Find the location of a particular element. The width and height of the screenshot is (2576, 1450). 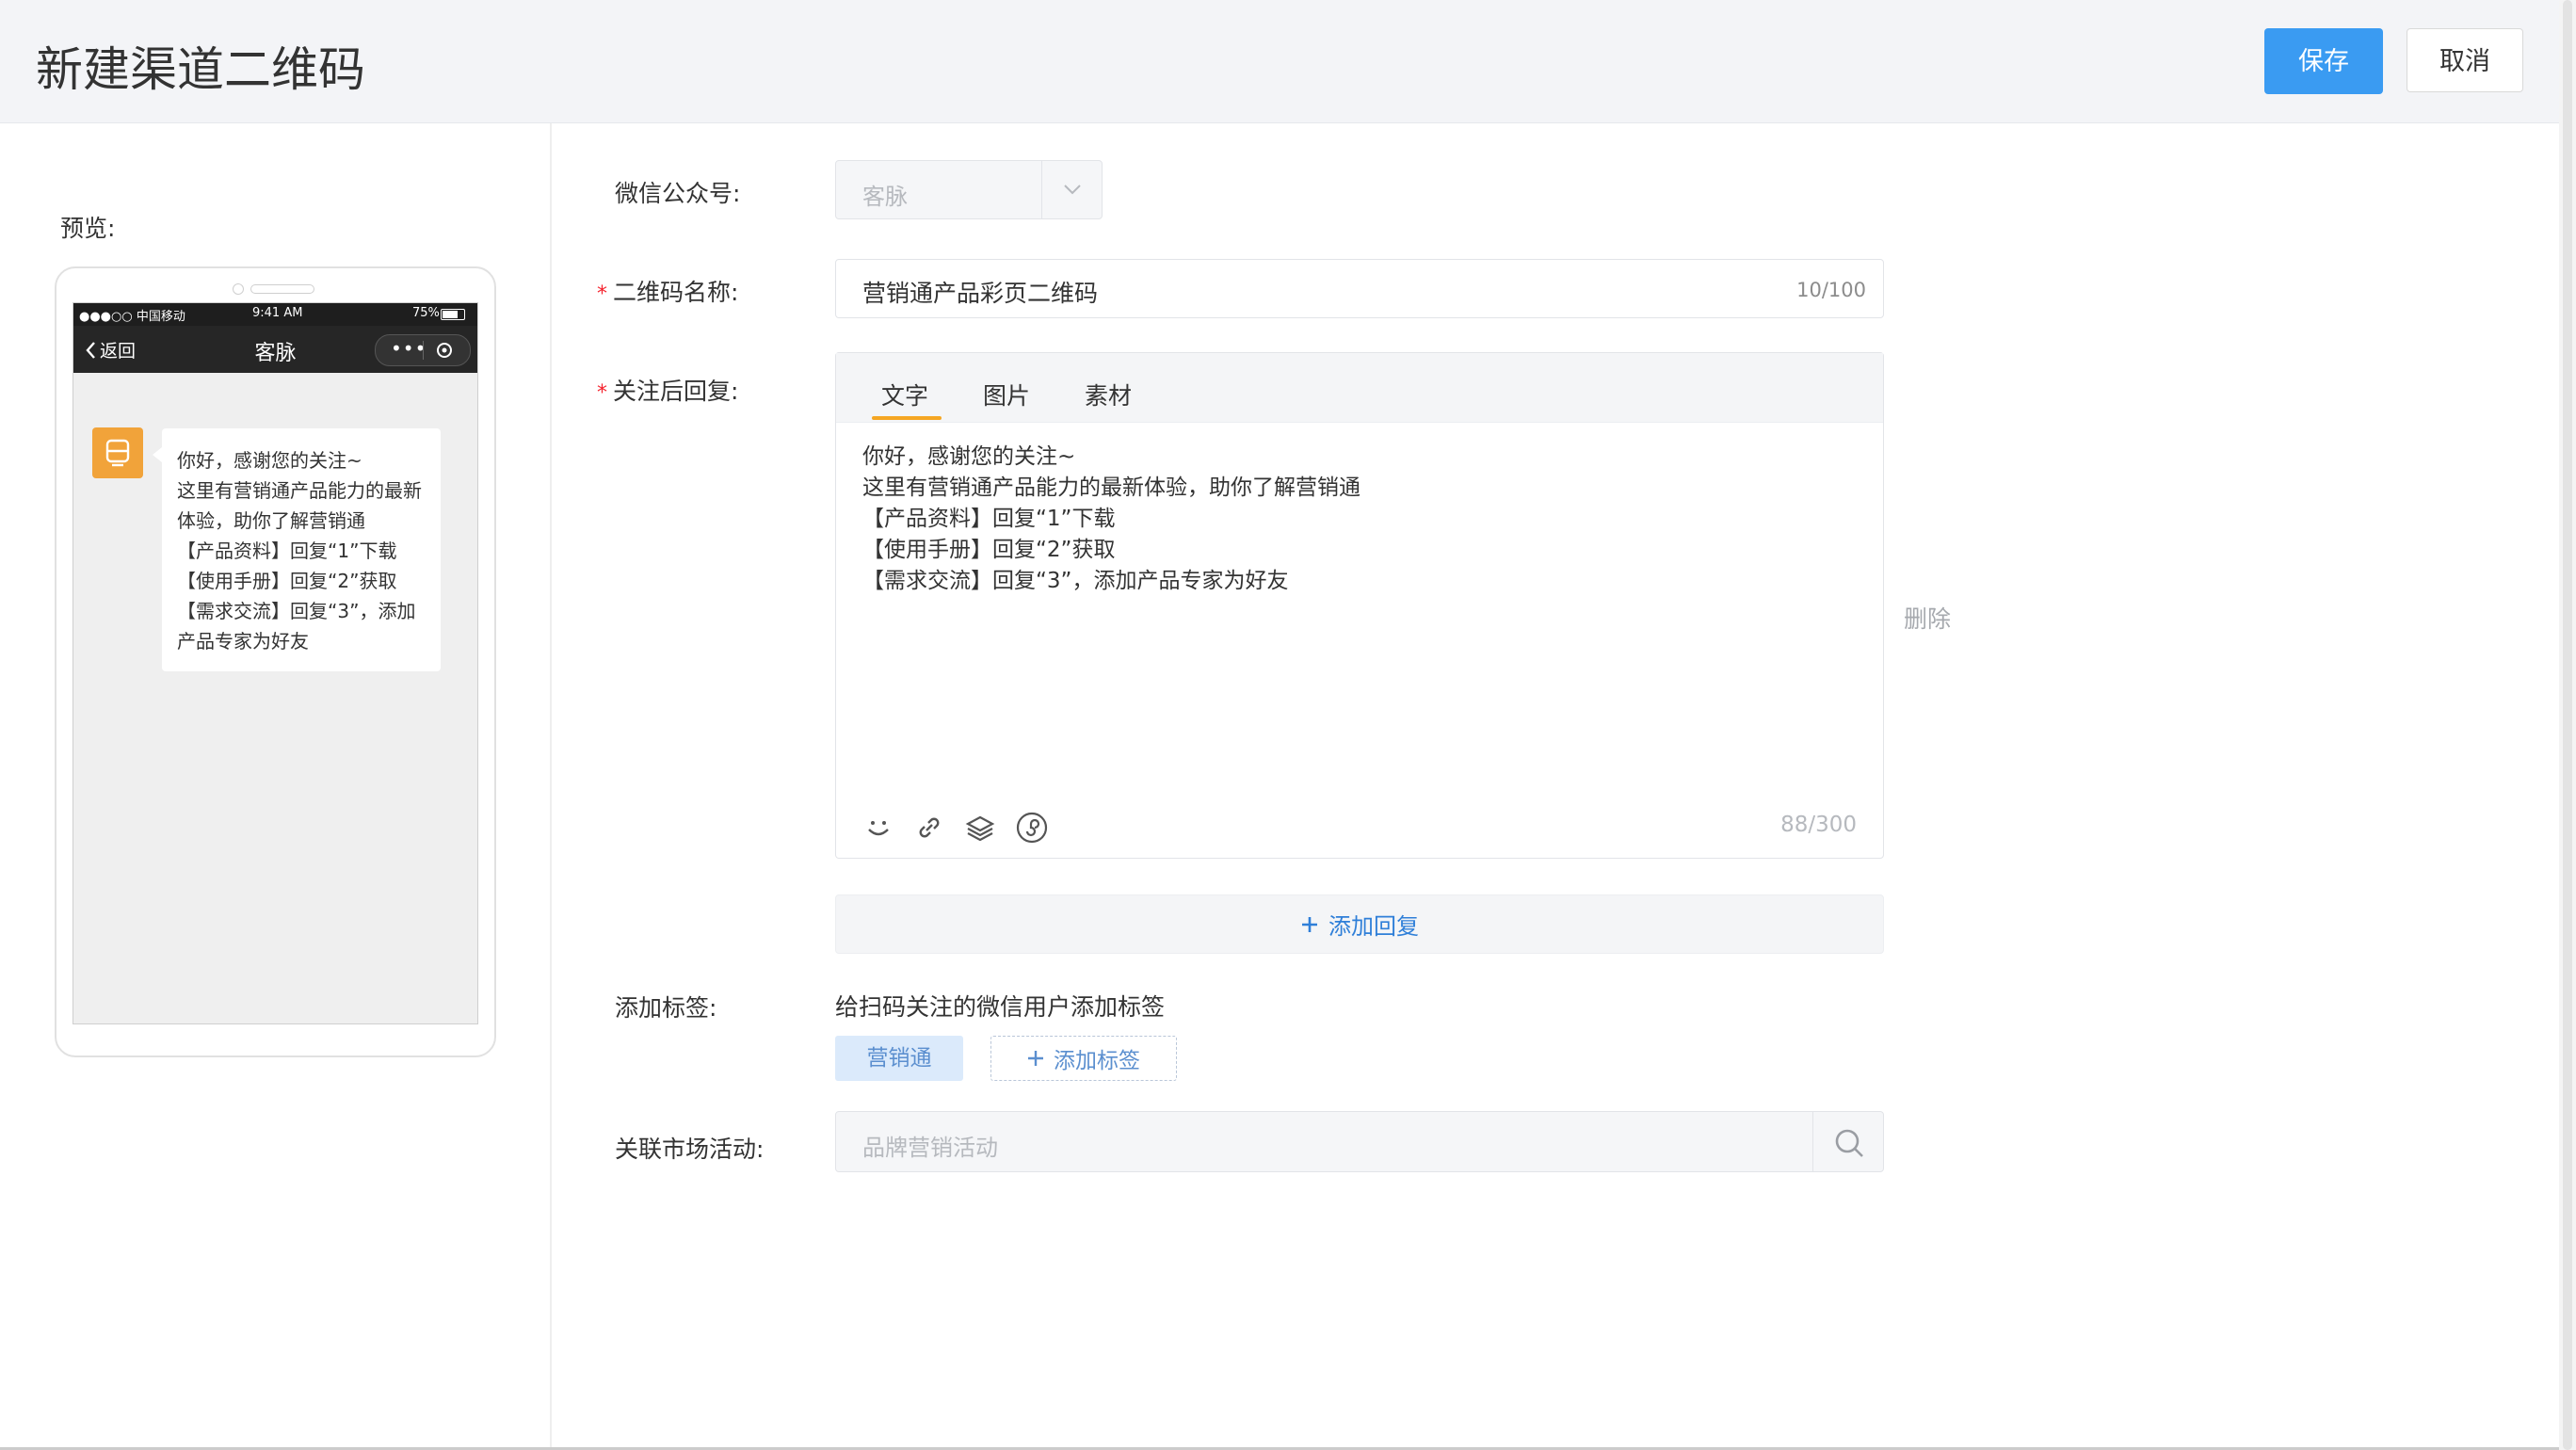

chevron-down-icon is located at coordinates (1072, 190).